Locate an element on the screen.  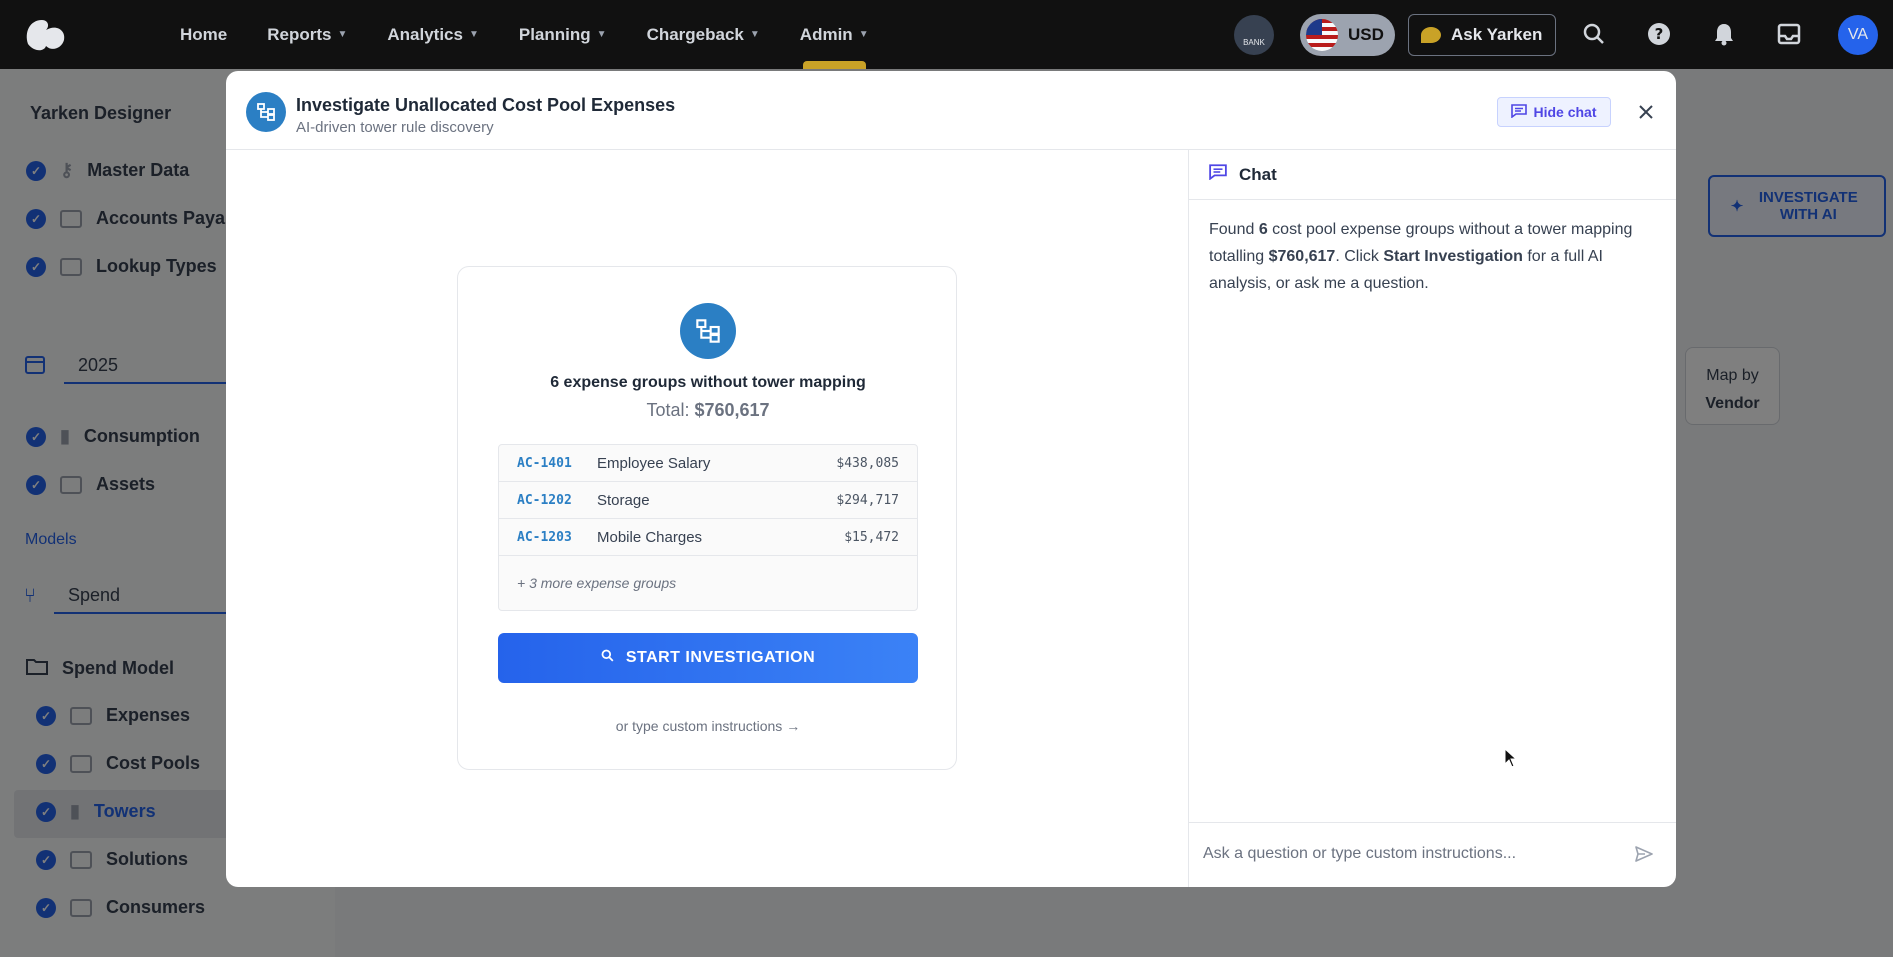
start-investigation-button: START INVESTIGATION is located at coordinates (708, 658).